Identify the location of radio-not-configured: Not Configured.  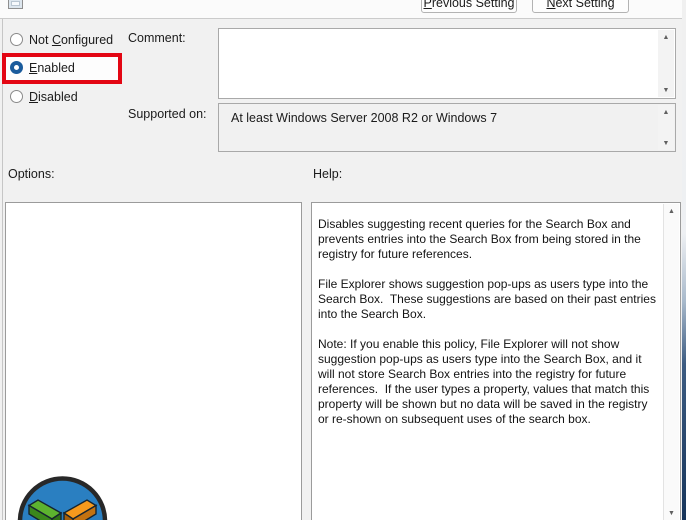
(61, 39).